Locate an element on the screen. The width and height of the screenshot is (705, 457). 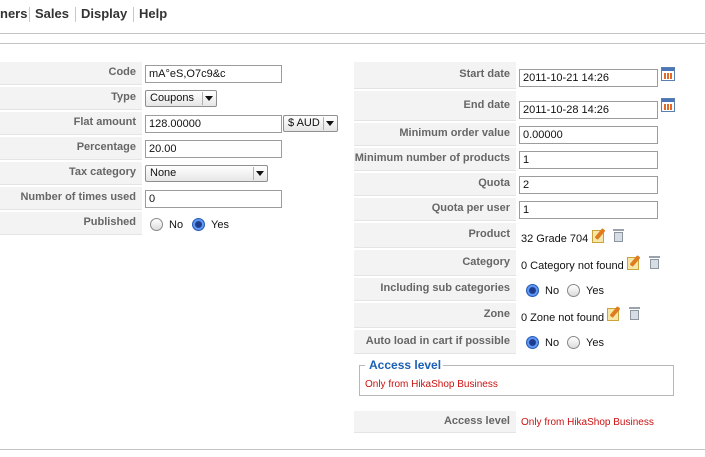
quota-label: Quota is located at coordinates (435, 184).